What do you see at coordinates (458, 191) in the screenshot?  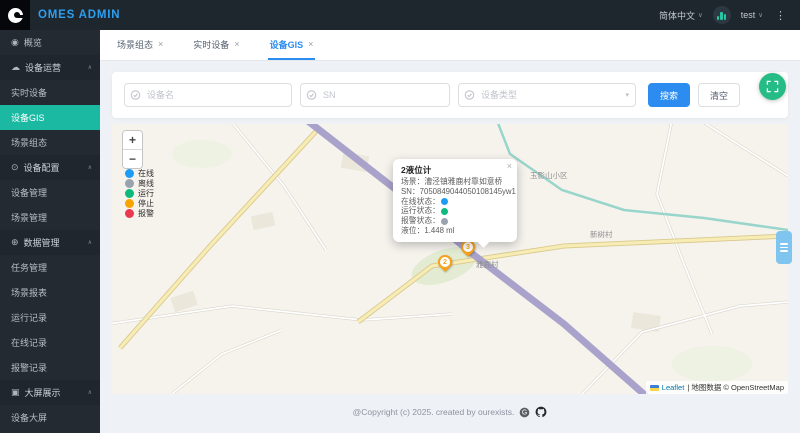 I see `popup-row-sn: SN： 7050849044050108145yw1` at bounding box center [458, 191].